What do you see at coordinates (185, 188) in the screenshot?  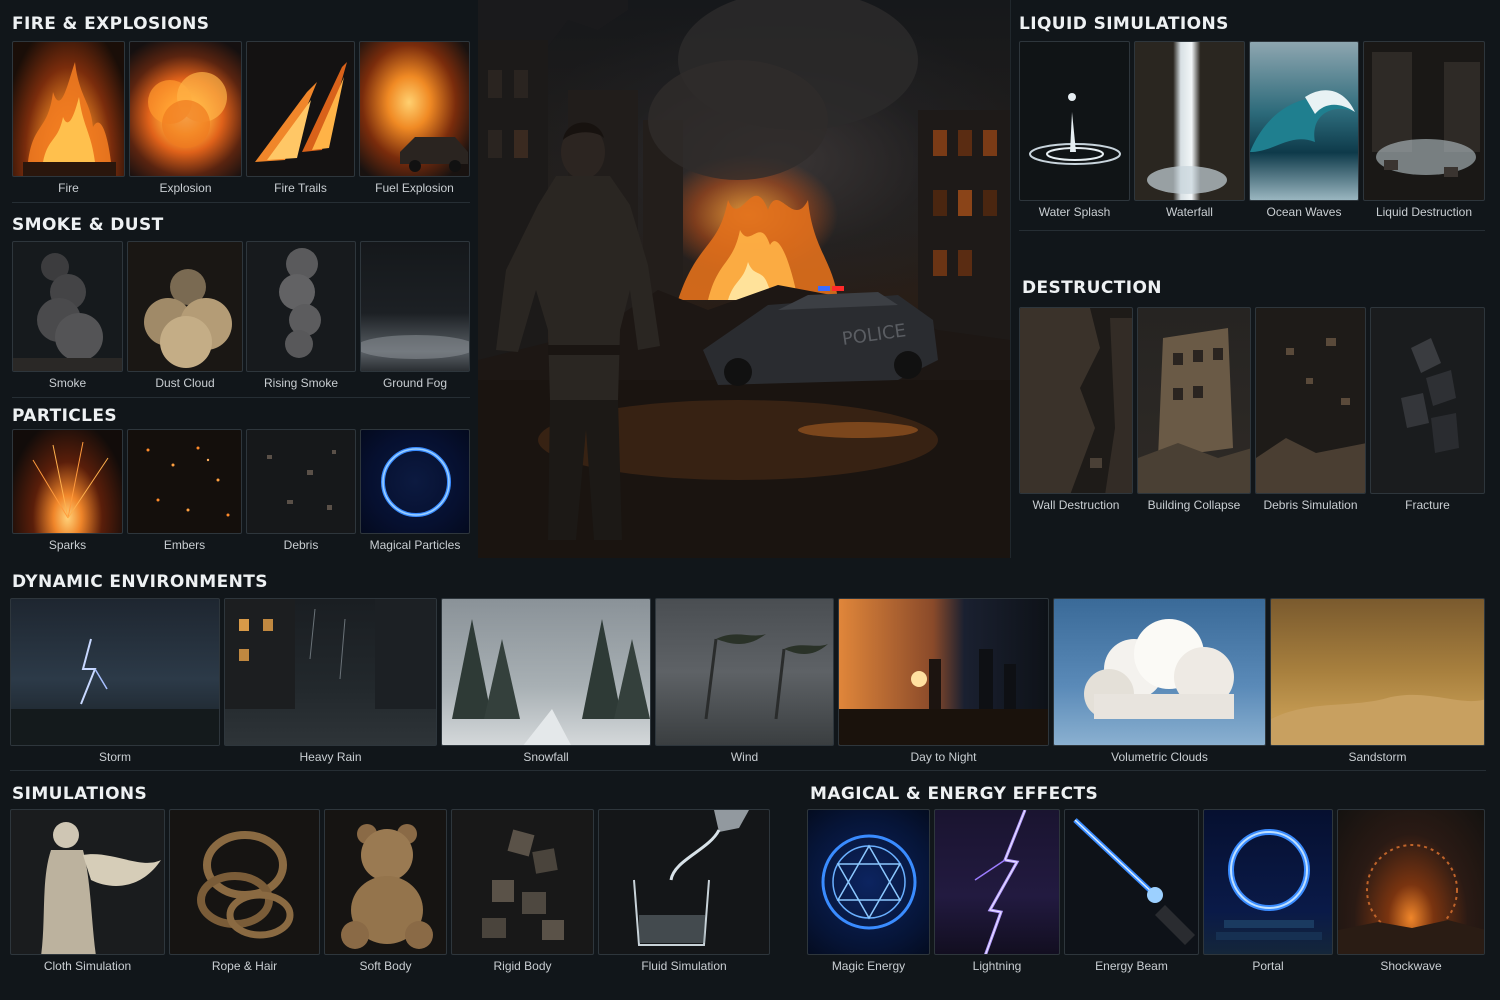 I see `tile-label: Explosion` at bounding box center [185, 188].